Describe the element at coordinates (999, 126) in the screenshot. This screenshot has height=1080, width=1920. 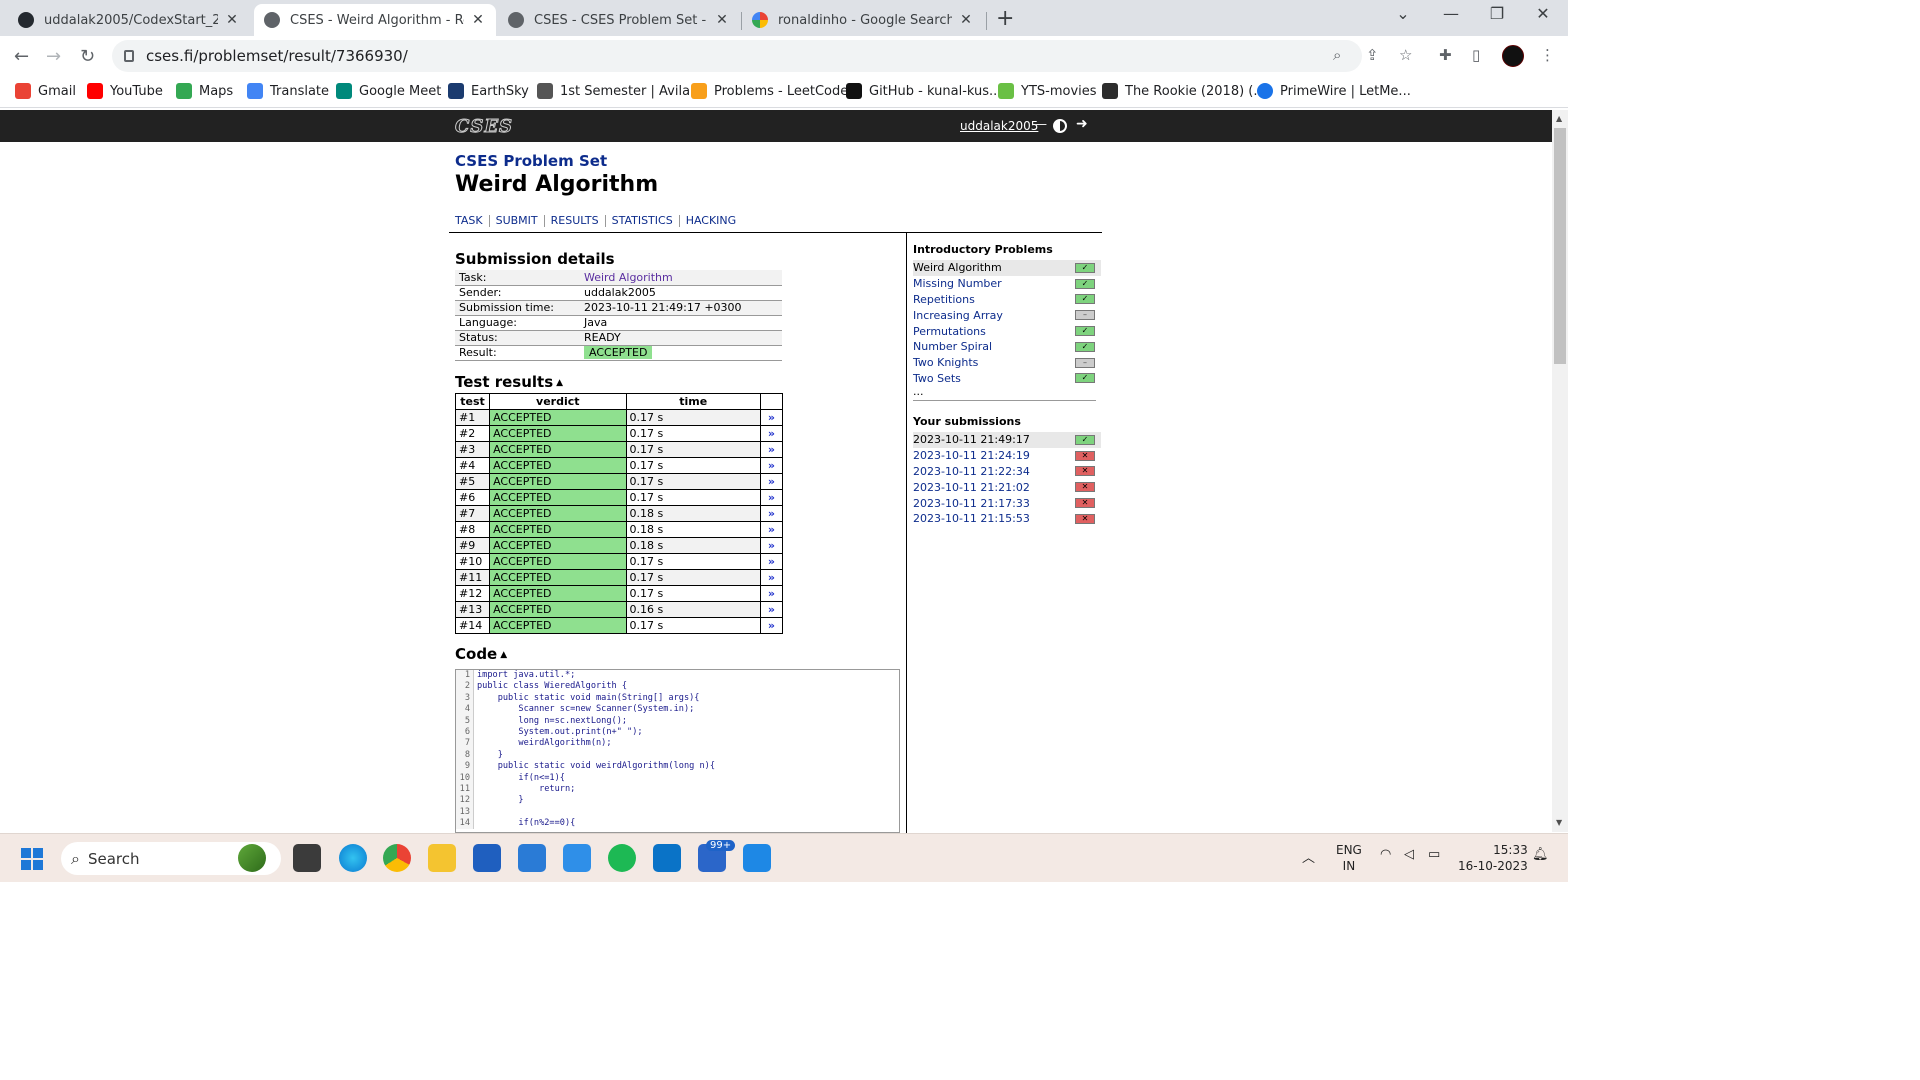
I see `user-link: uddalak2005` at that location.